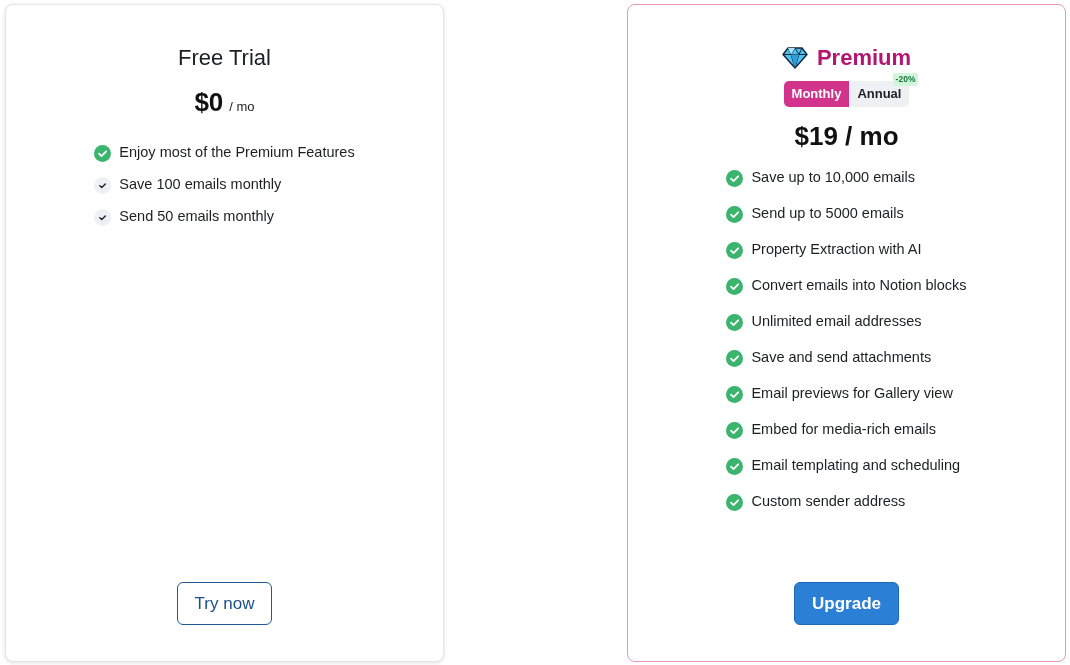 The image size is (1070, 665). What do you see at coordinates (905, 79) in the screenshot?
I see `discount-tag: -20%` at bounding box center [905, 79].